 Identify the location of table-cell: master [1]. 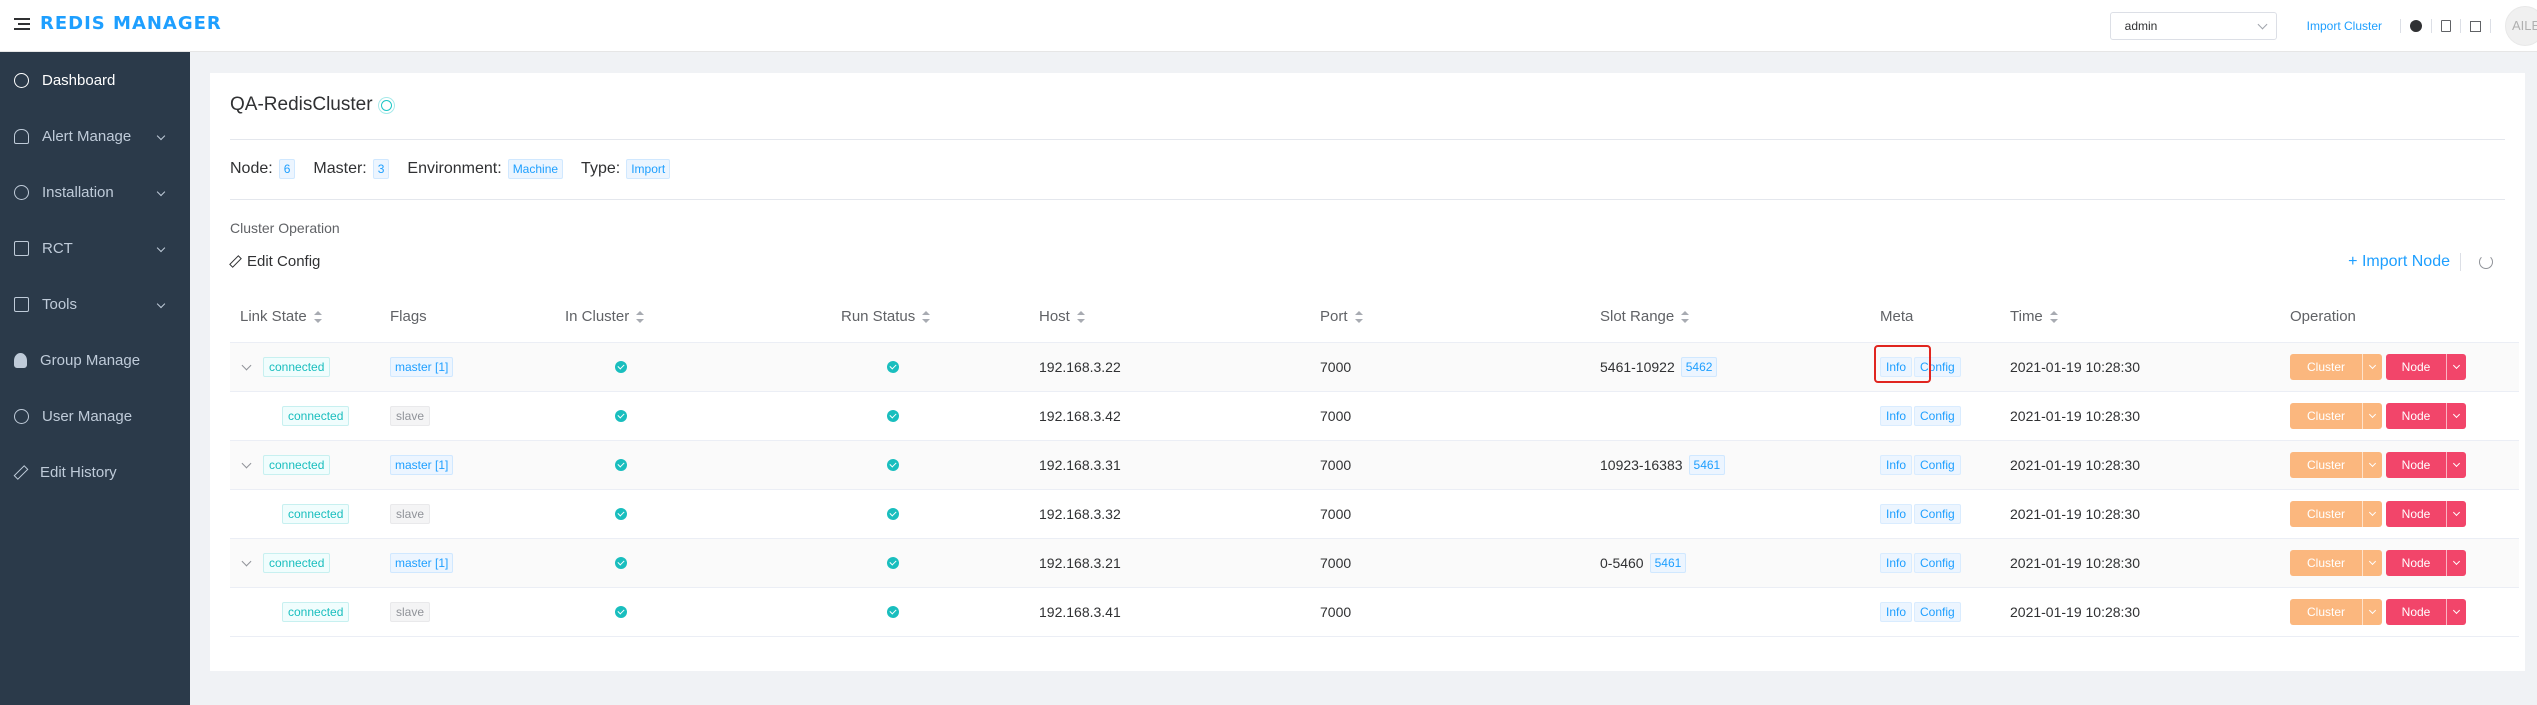
(477, 367).